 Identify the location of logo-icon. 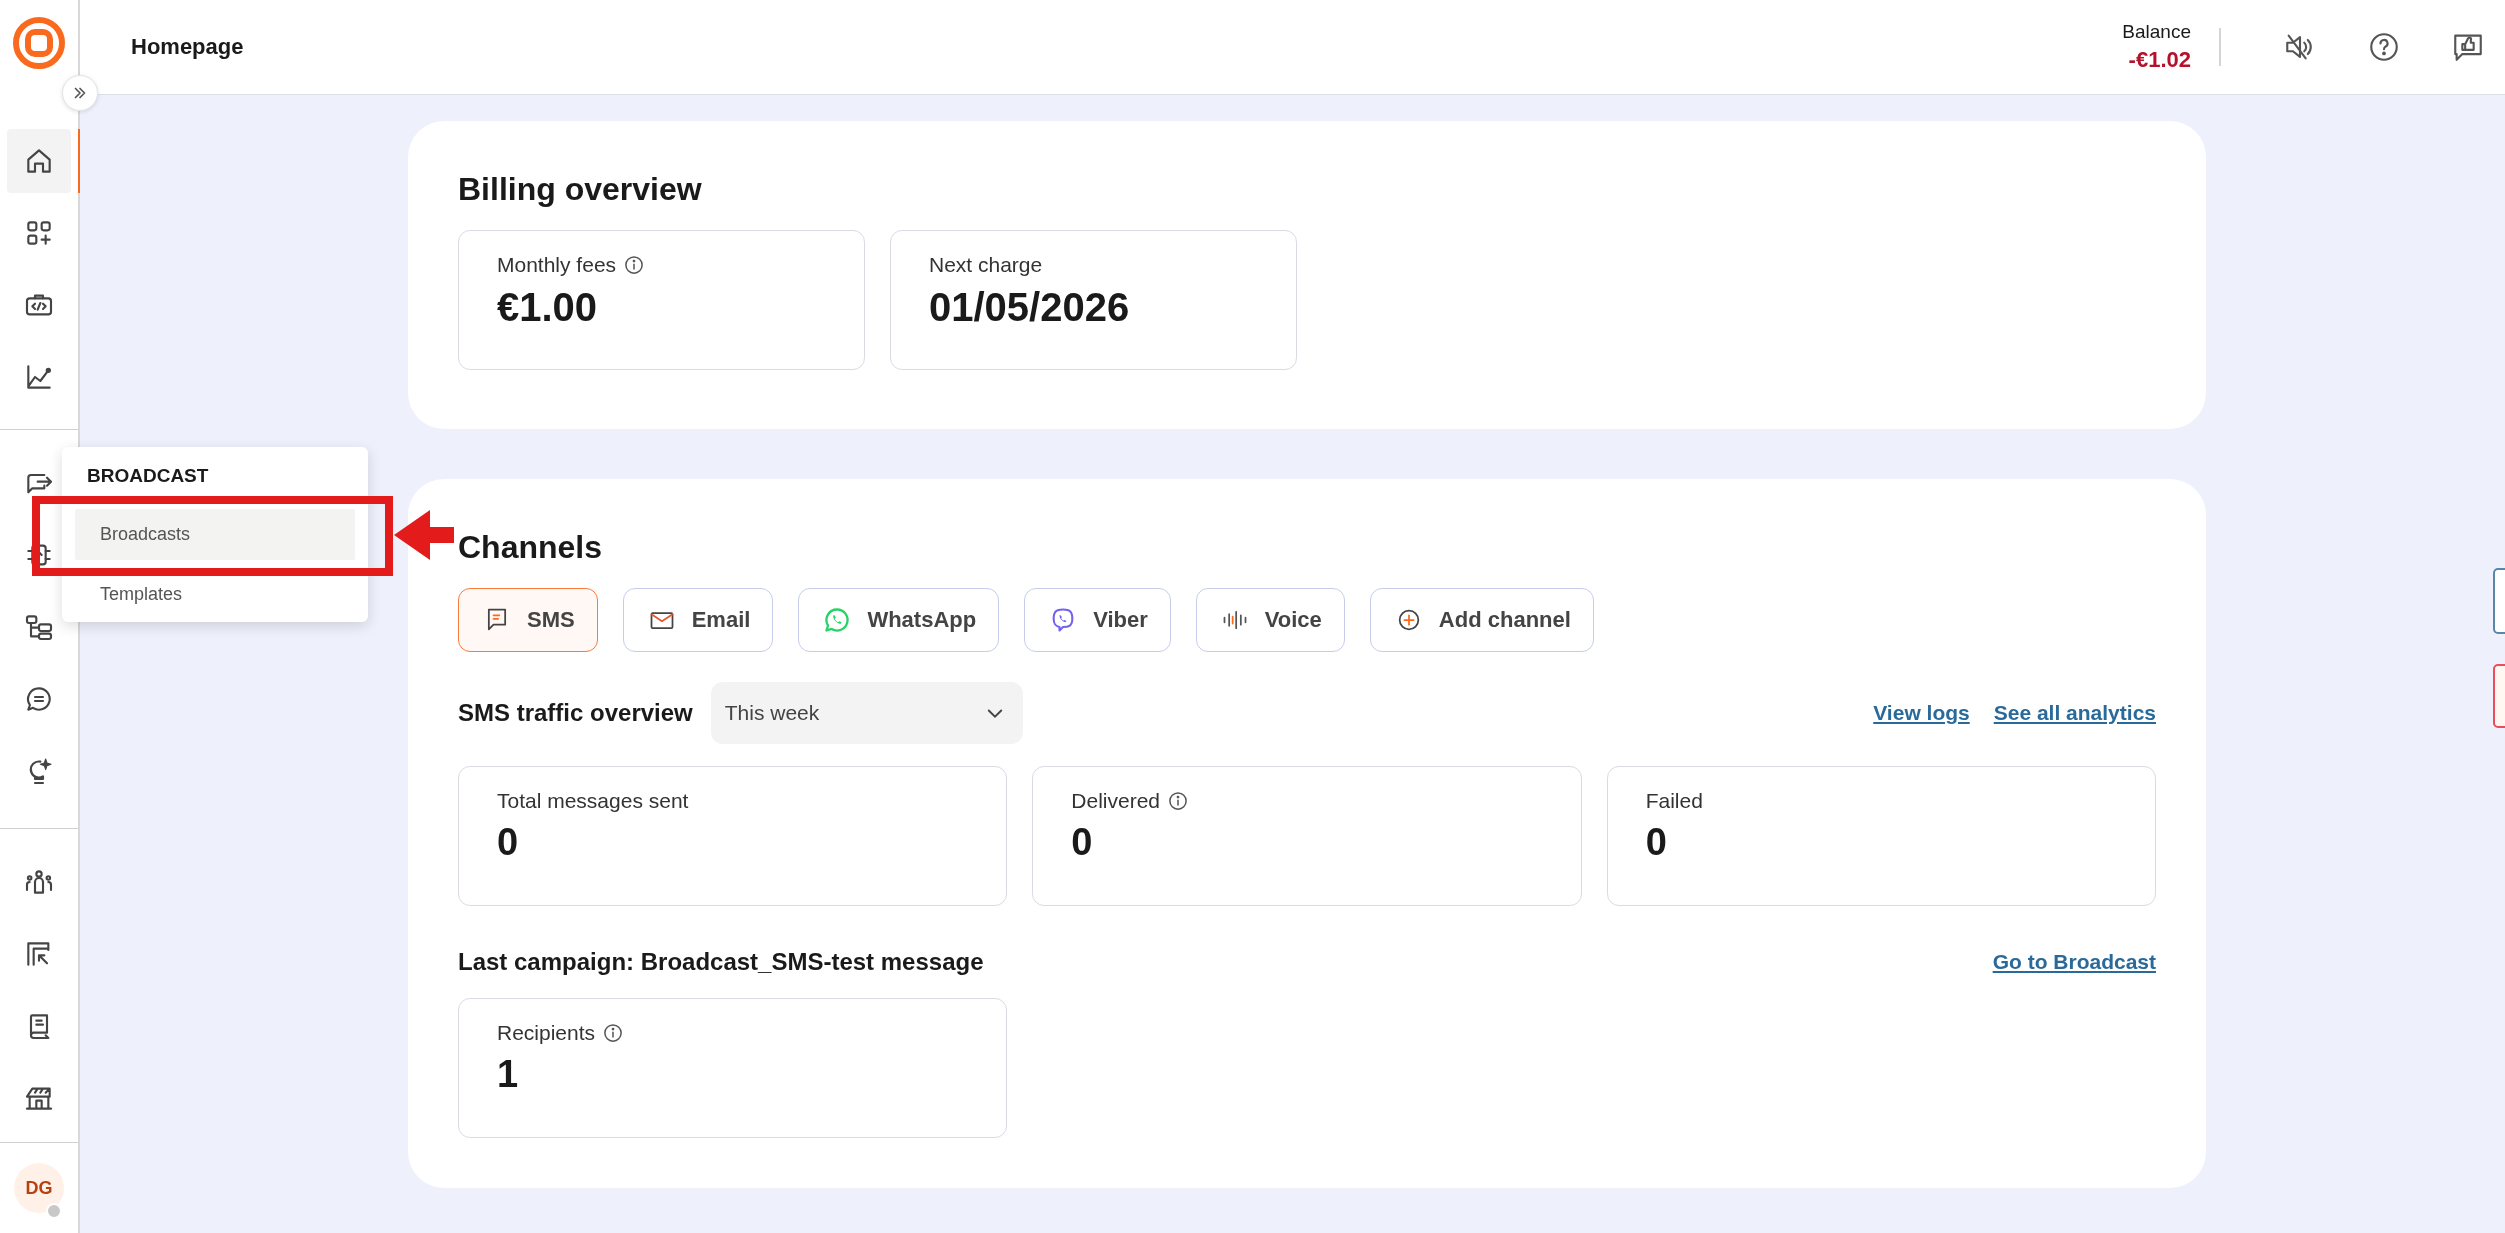
(39, 43).